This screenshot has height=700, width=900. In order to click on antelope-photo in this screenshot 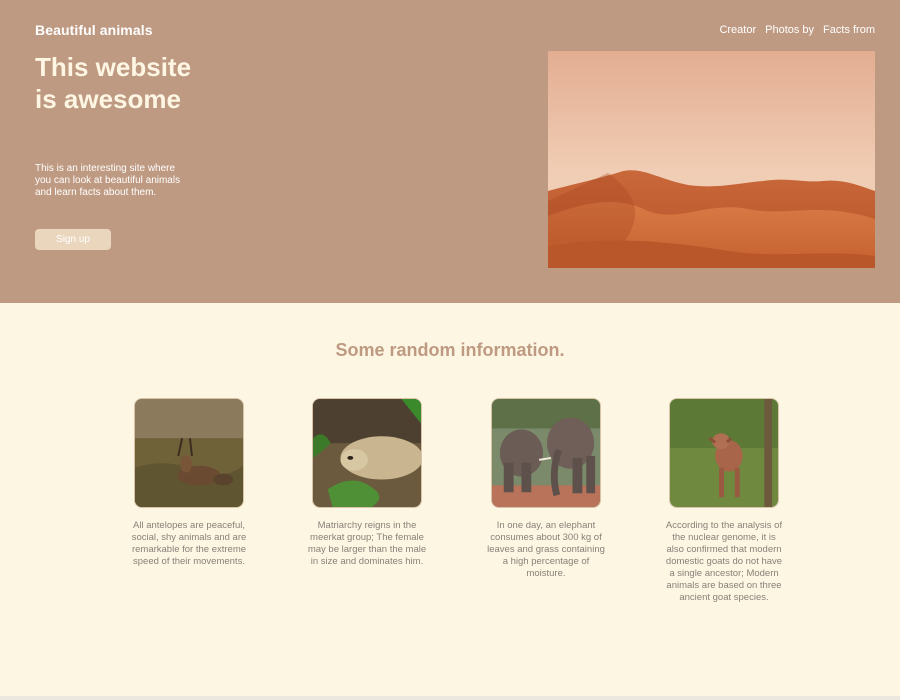, I will do `click(189, 453)`.